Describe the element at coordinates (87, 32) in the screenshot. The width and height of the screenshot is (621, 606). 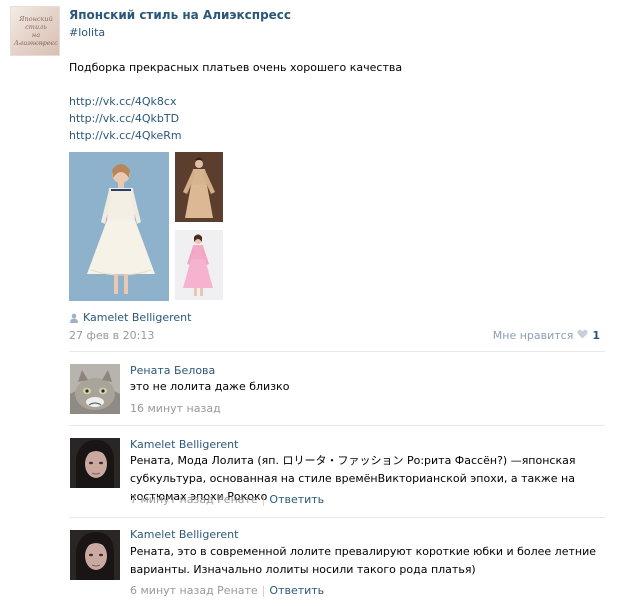
I see `hashtag-link: #lolita` at that location.